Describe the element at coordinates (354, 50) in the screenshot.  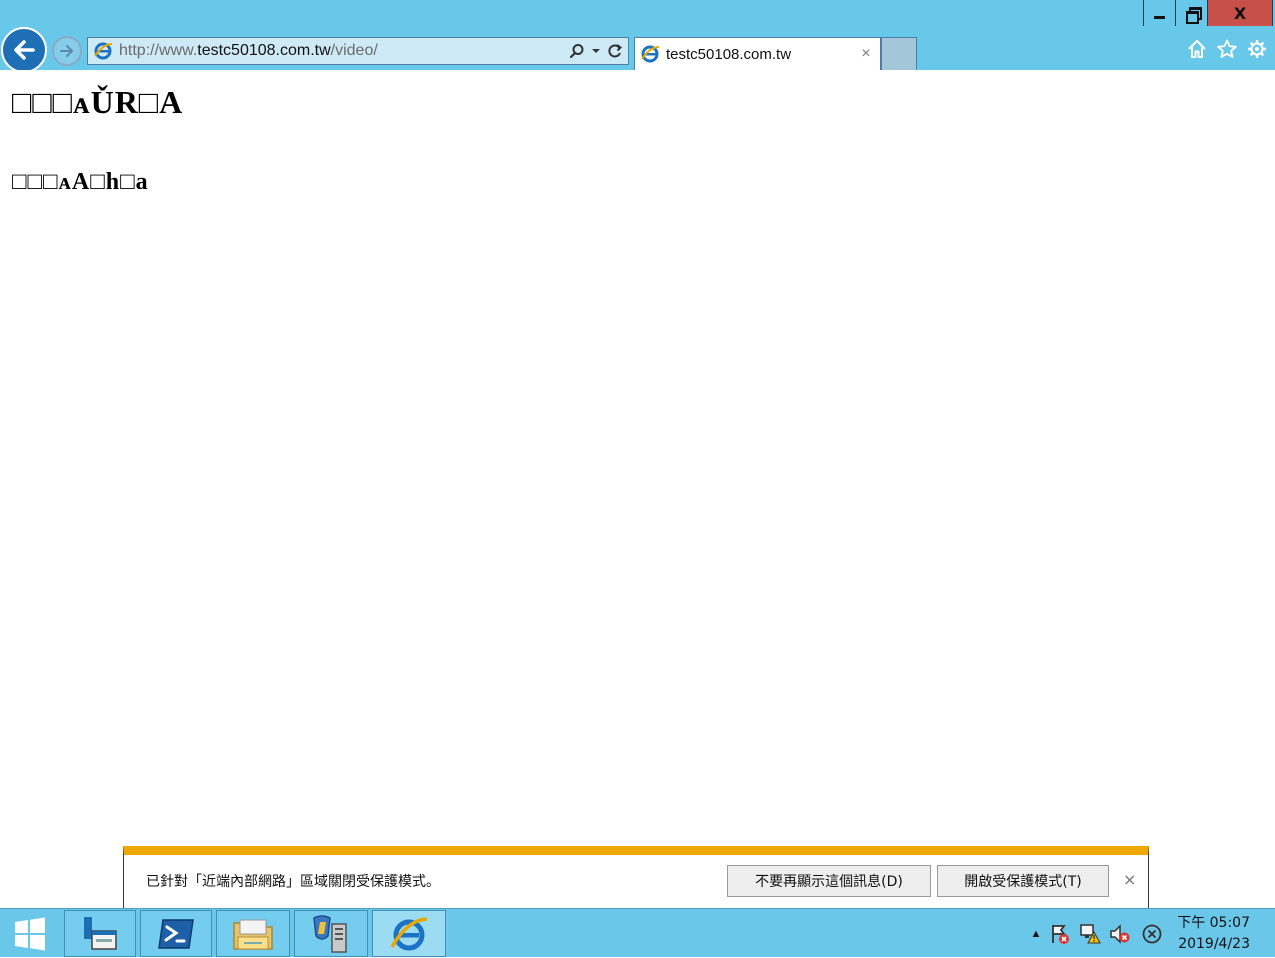
I see `url-path: /video/` at that location.